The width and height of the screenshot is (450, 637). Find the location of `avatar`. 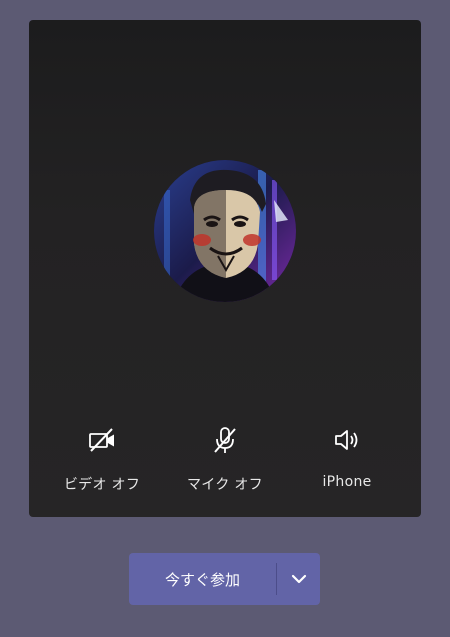

avatar is located at coordinates (225, 231).